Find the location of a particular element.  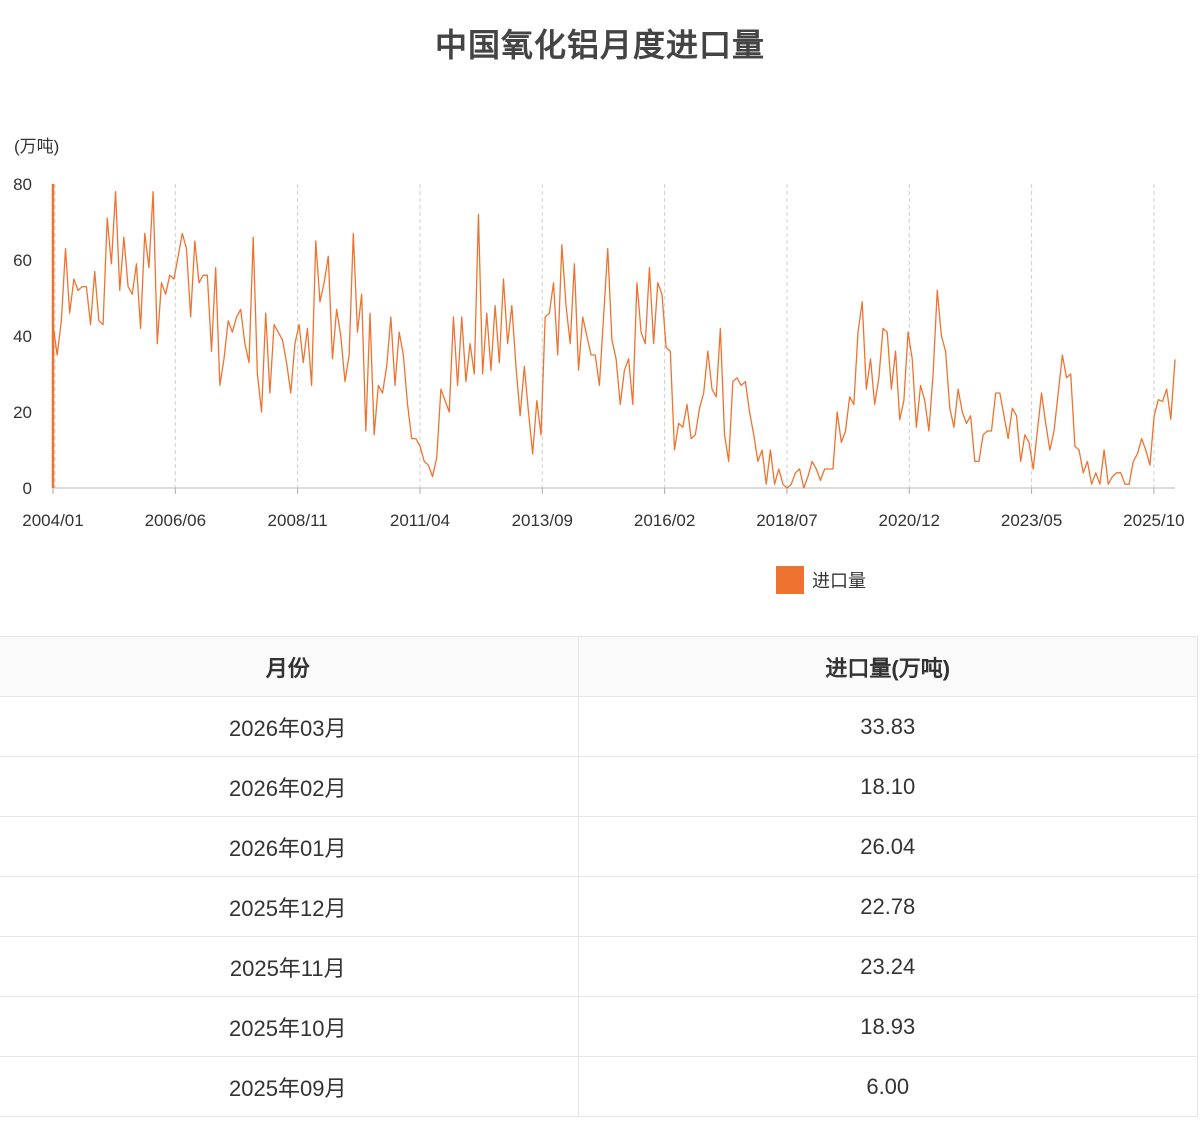

table-row: 2025年09月 6.00 is located at coordinates (599, 1086).